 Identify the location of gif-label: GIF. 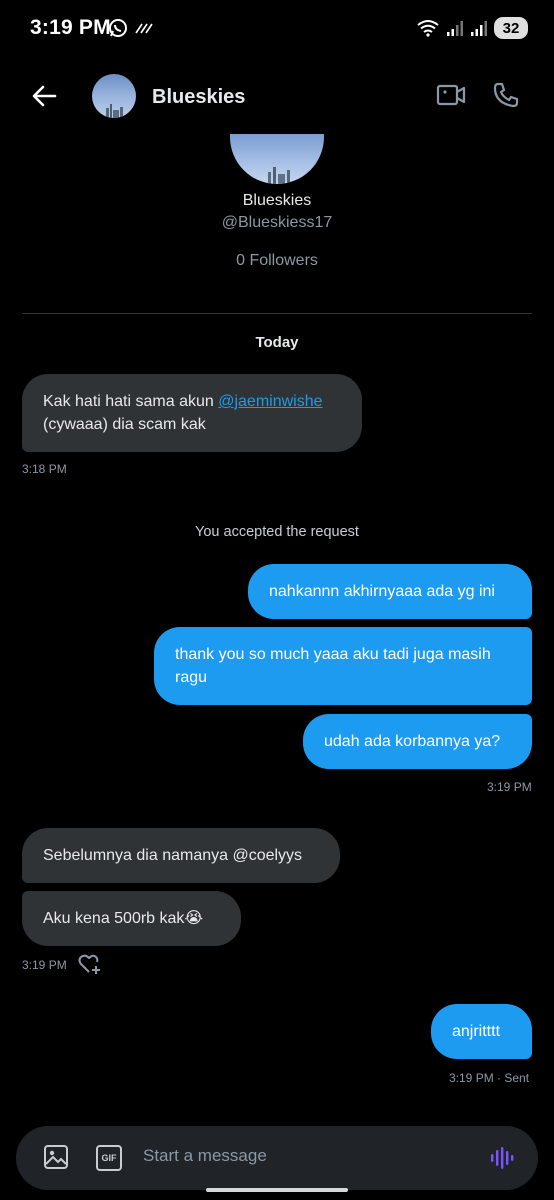
(109, 1158).